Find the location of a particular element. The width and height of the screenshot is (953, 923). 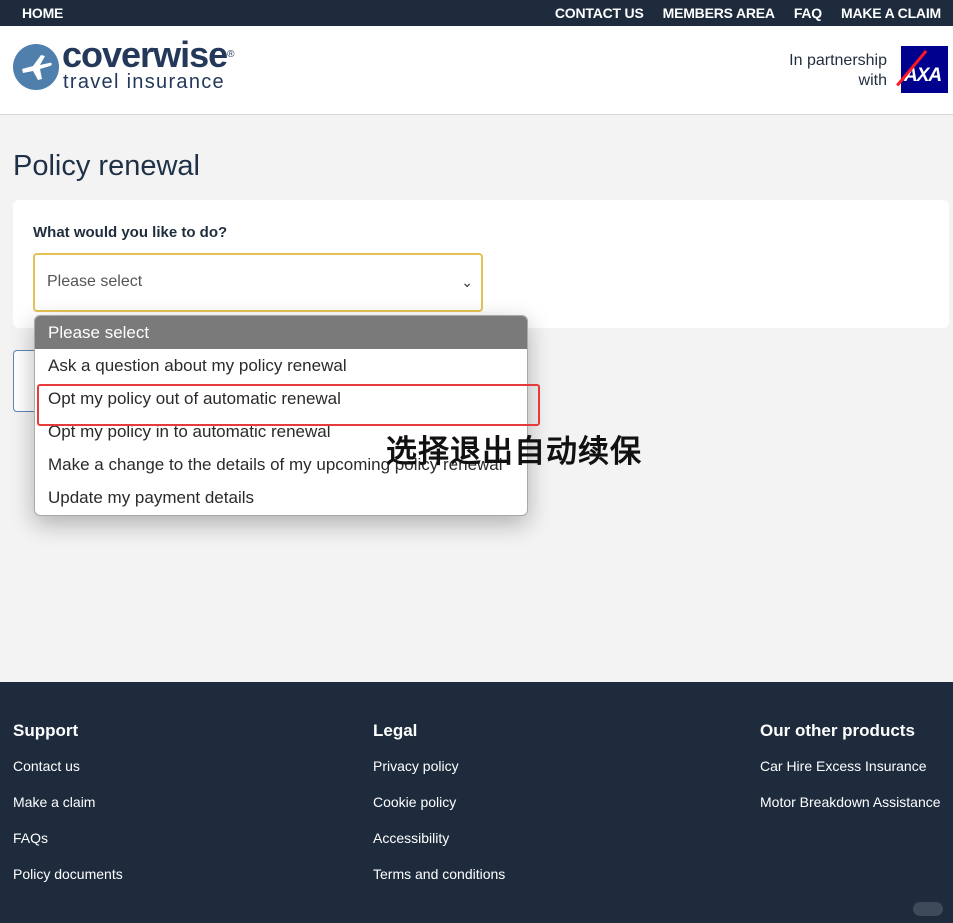

footer-contact-us-link: Contact us is located at coordinates (68, 767).